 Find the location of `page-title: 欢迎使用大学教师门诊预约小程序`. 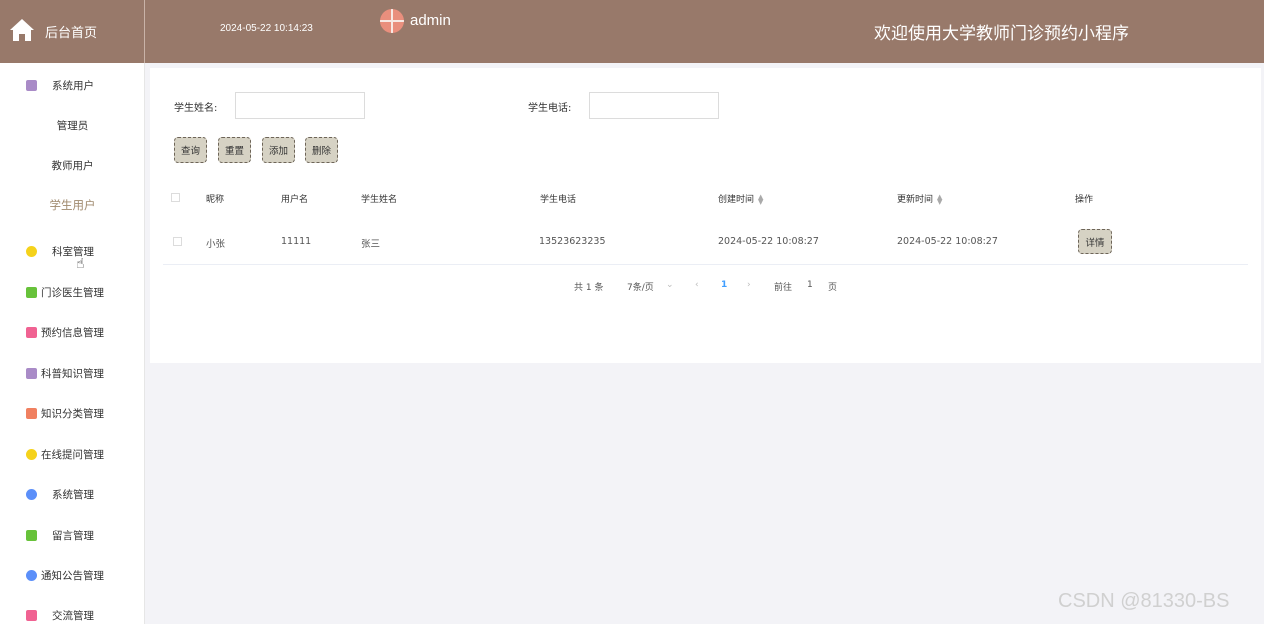

page-title: 欢迎使用大学教师门诊预约小程序 is located at coordinates (1001, 34).